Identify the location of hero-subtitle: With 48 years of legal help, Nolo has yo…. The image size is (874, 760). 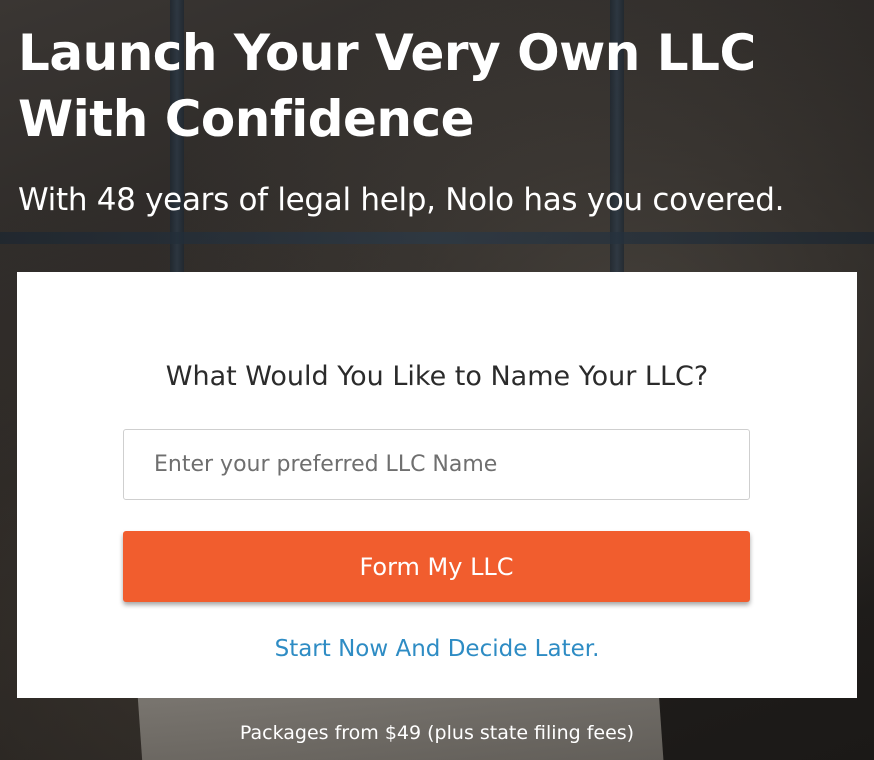
(401, 200).